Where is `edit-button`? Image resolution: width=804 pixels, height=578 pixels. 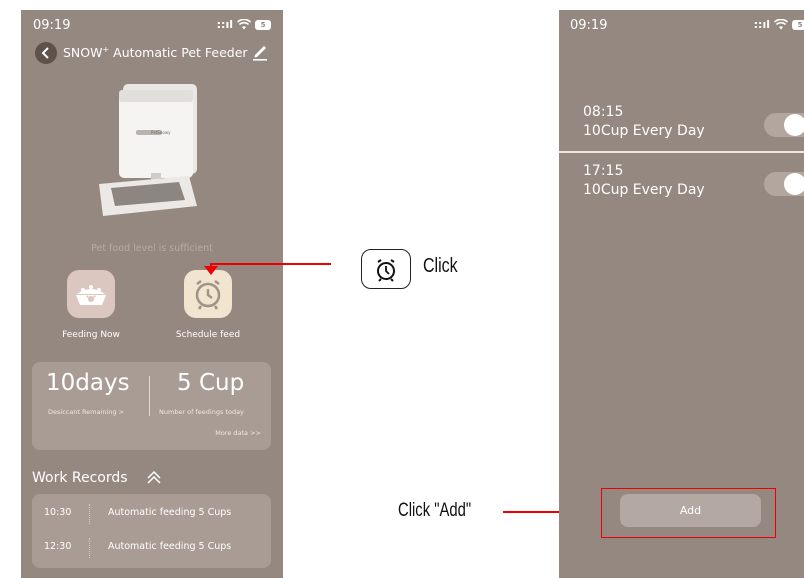 edit-button is located at coordinates (261, 53).